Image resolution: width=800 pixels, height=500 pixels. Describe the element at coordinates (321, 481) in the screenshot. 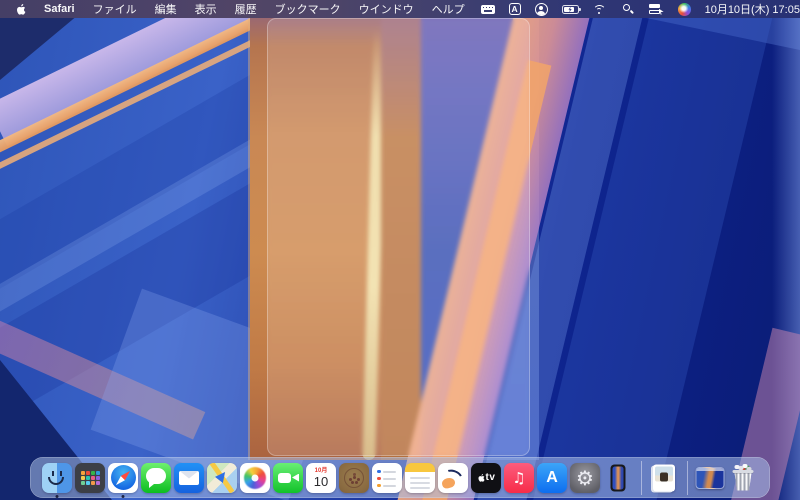

I see `calendar-day-label: 10` at that location.